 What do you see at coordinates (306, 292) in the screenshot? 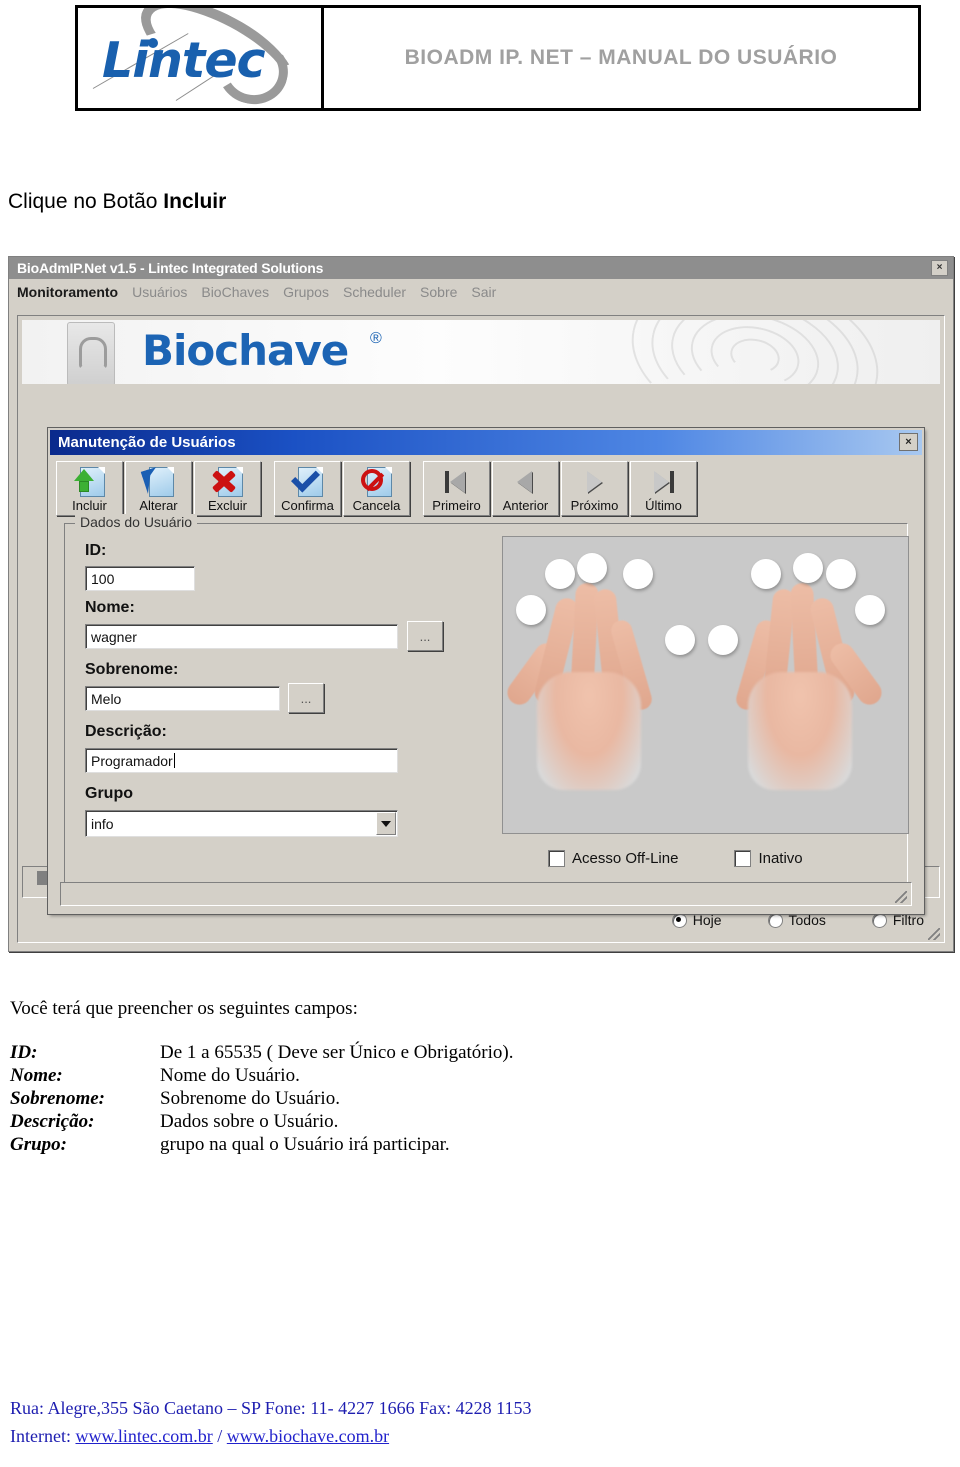
I see `menu-item-grupos: Grupos` at bounding box center [306, 292].